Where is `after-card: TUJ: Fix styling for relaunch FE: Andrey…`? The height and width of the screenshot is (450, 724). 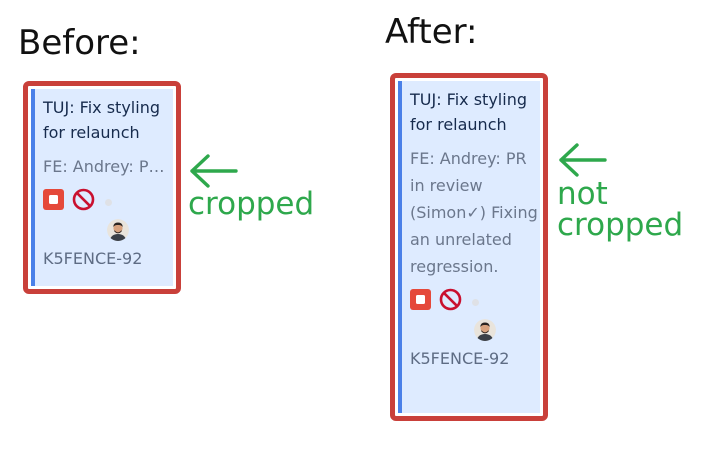
after-card: TUJ: Fix styling for relaunch FE: Andrey… is located at coordinates (469, 247).